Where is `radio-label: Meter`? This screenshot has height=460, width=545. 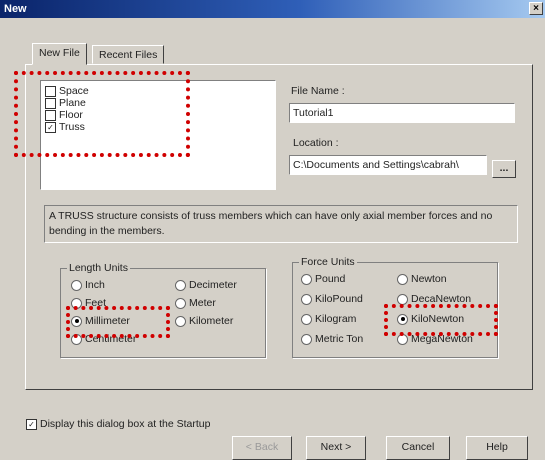 radio-label: Meter is located at coordinates (202, 303).